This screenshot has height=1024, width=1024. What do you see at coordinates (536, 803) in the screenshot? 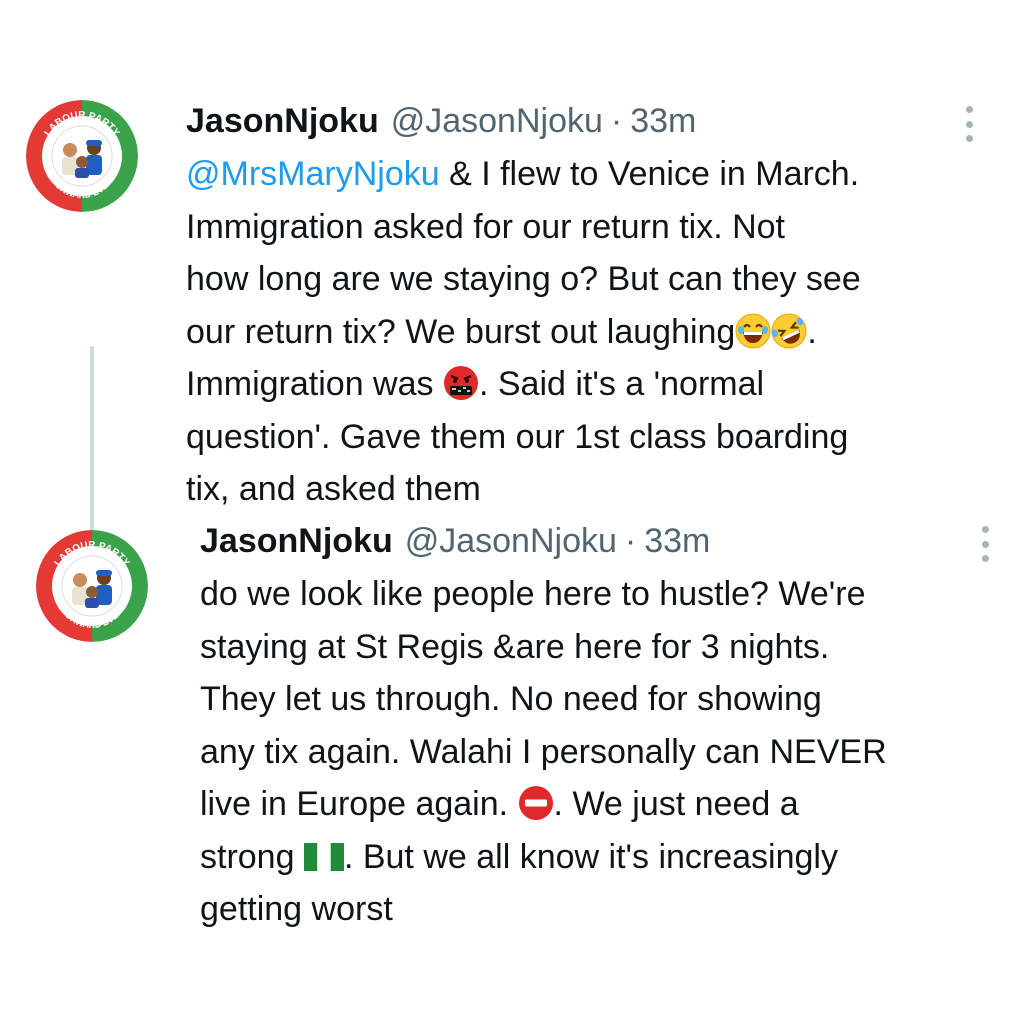
I see `no-entry-emoji` at bounding box center [536, 803].